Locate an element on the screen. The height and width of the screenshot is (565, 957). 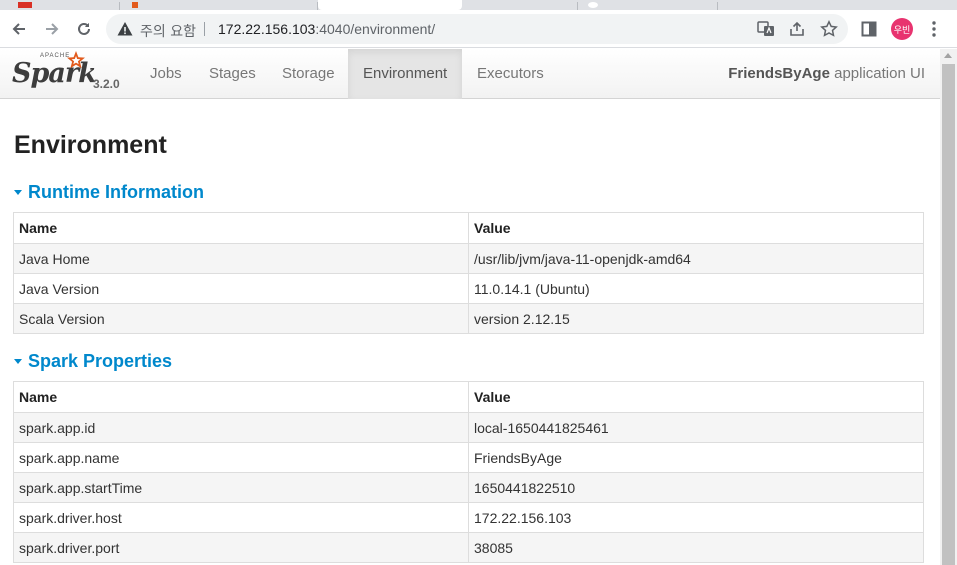
reload-icon is located at coordinates (84, 29).